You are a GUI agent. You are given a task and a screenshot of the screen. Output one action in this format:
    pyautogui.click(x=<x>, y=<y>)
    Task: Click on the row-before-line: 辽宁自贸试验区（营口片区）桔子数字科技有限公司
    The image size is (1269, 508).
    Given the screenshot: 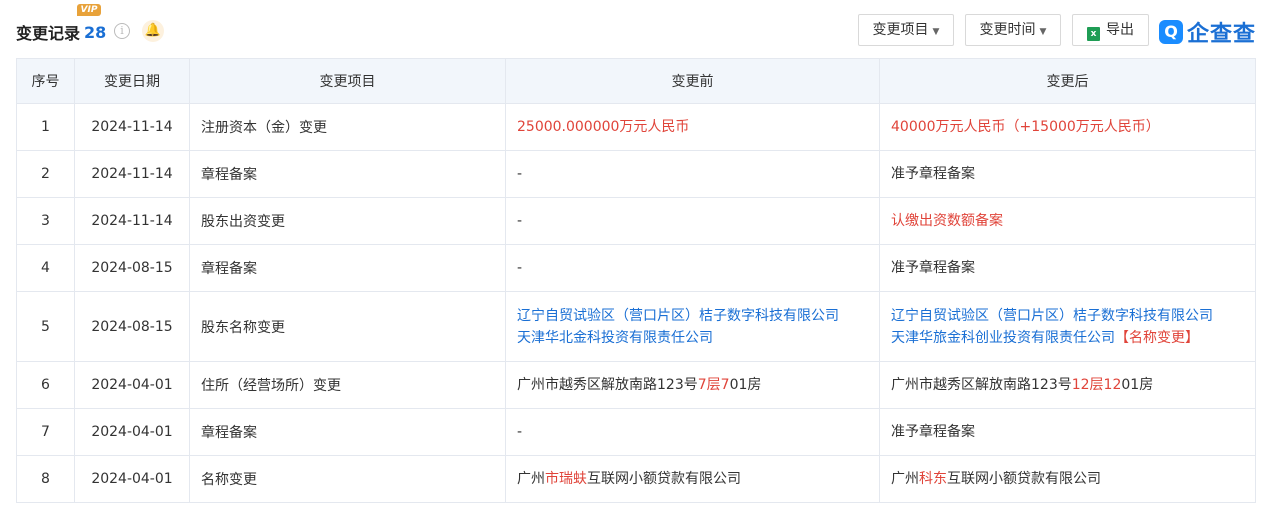 What is the action you would take?
    pyautogui.click(x=692, y=316)
    